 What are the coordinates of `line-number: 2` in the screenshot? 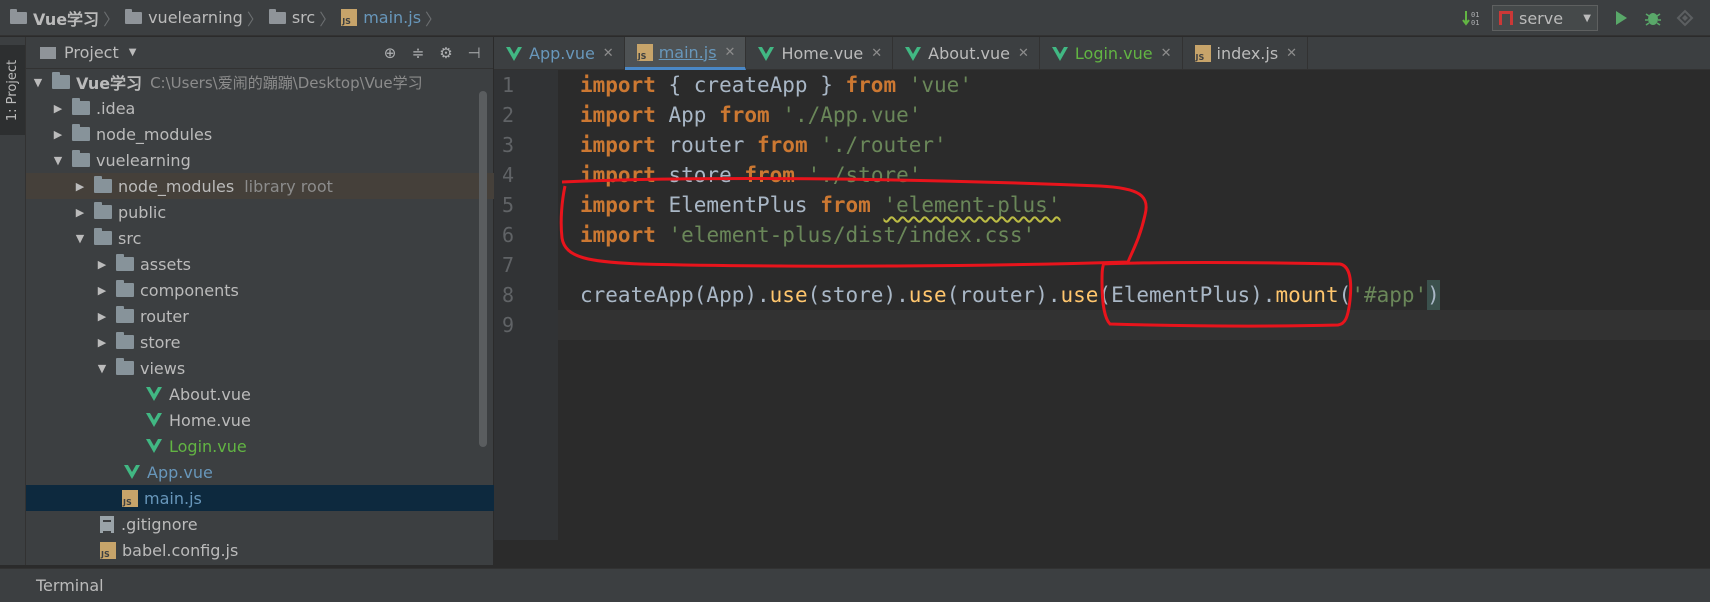 It's located at (507, 115).